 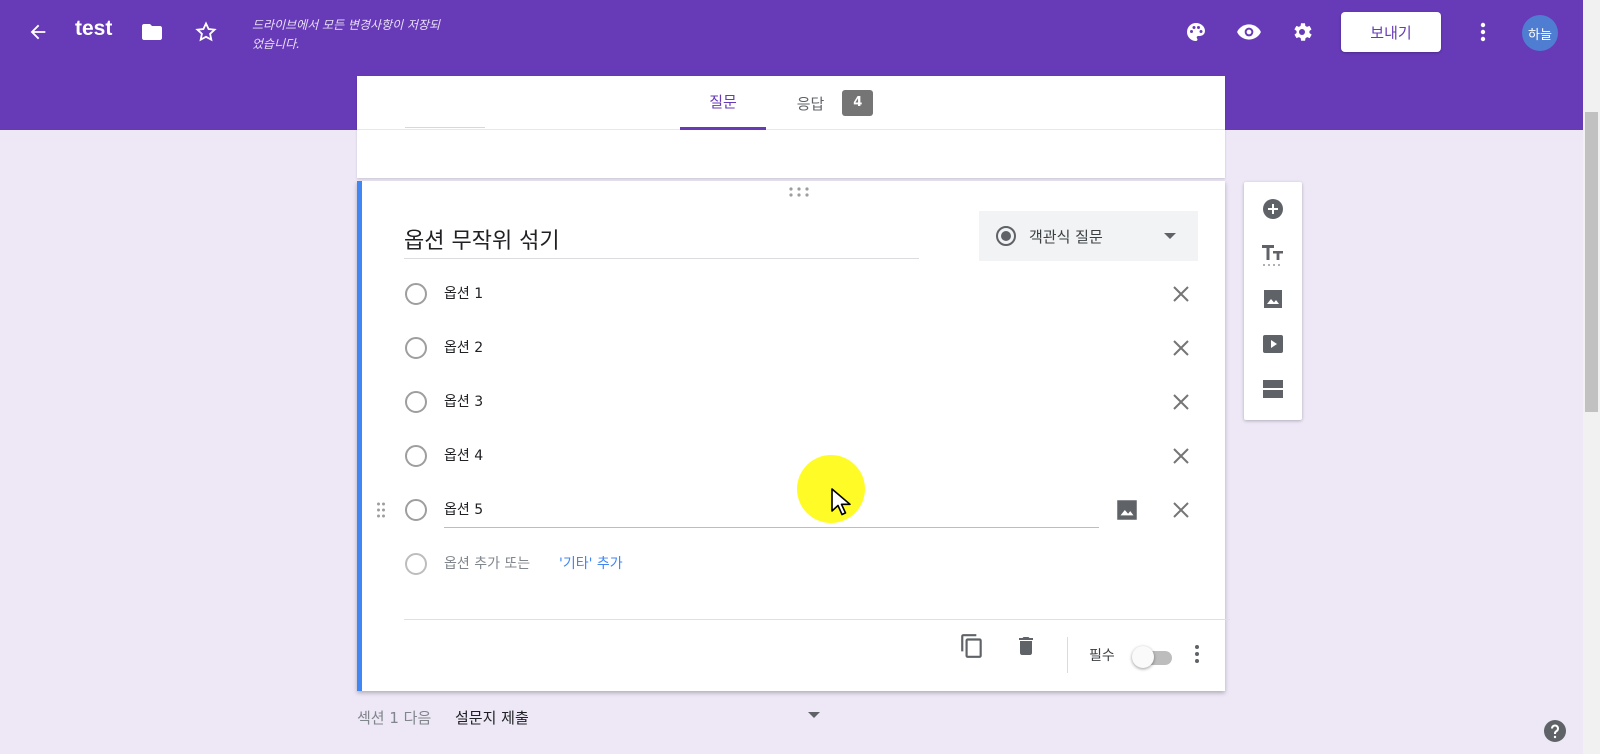 I want to click on question-type-label: 객관식 질문, so click(x=1066, y=236).